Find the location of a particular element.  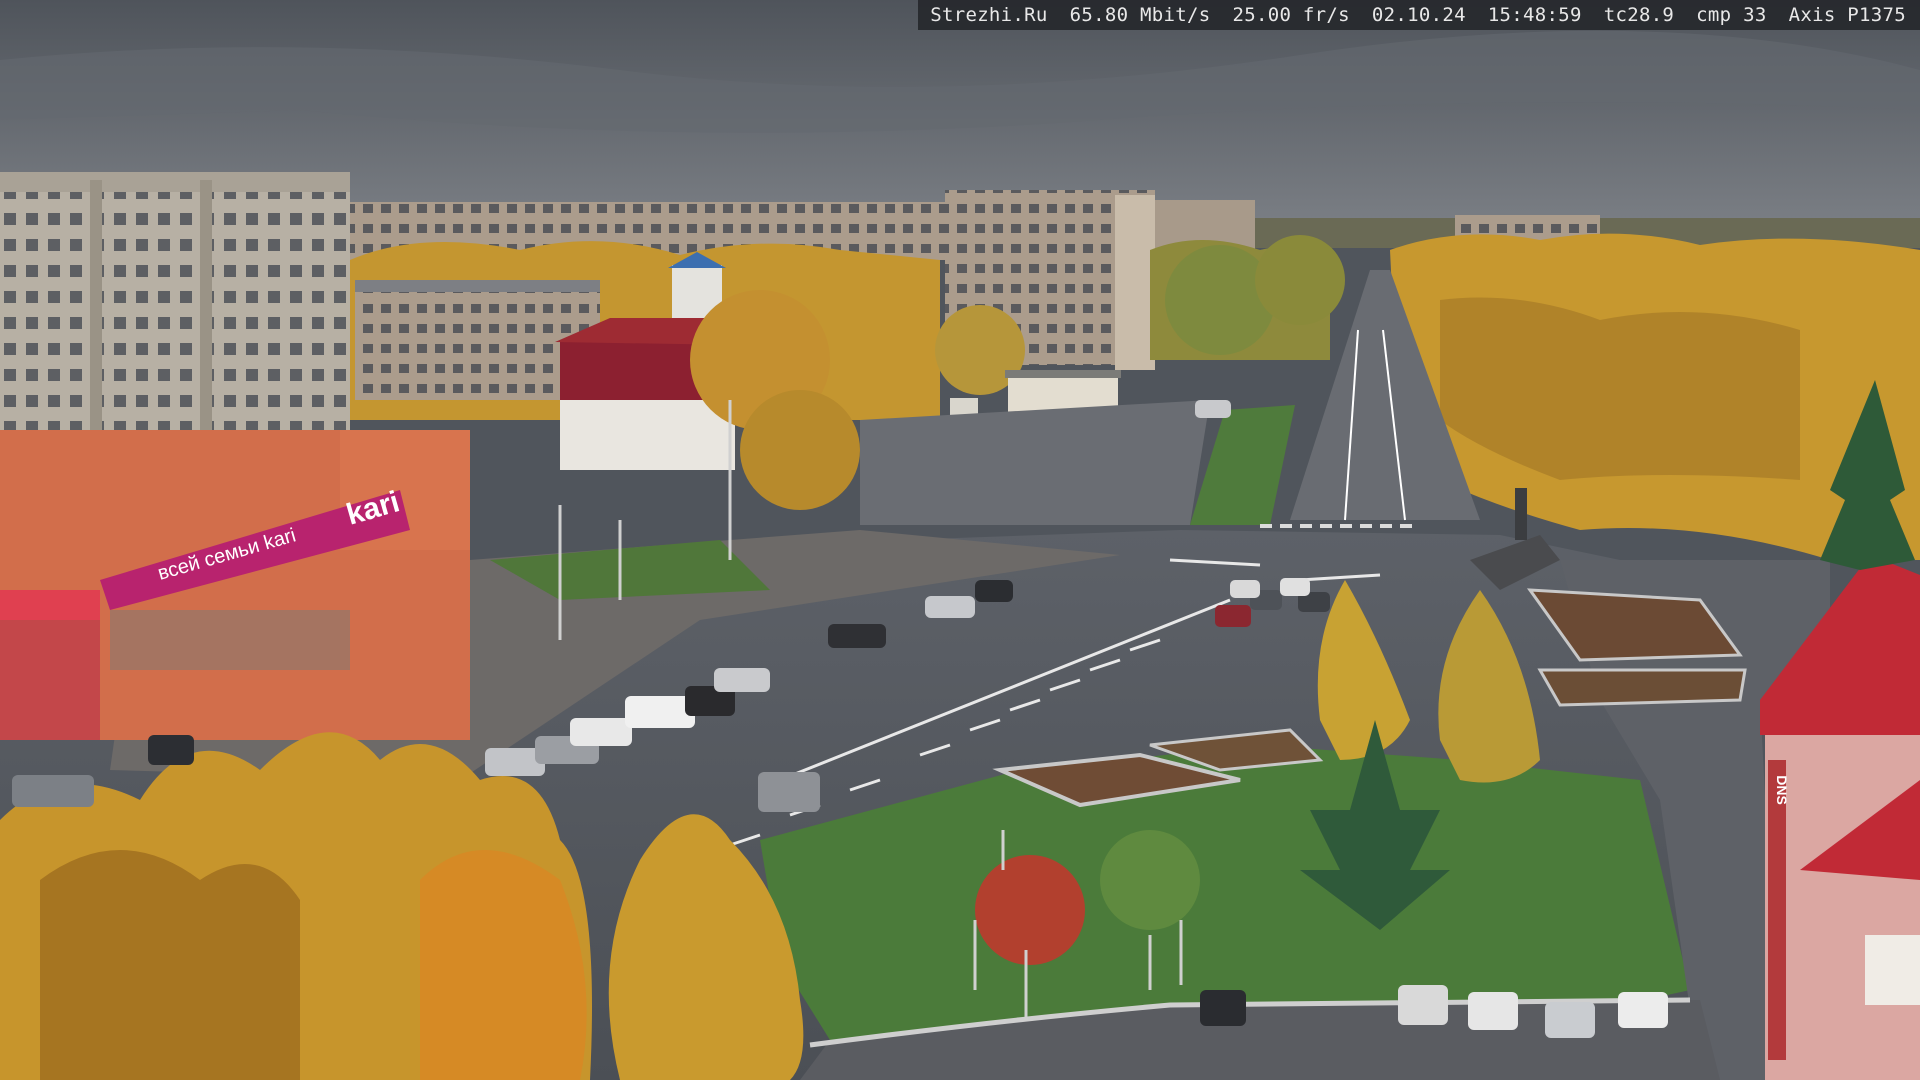

osd-camera-model: Axis P1375 is located at coordinates (1847, 15).